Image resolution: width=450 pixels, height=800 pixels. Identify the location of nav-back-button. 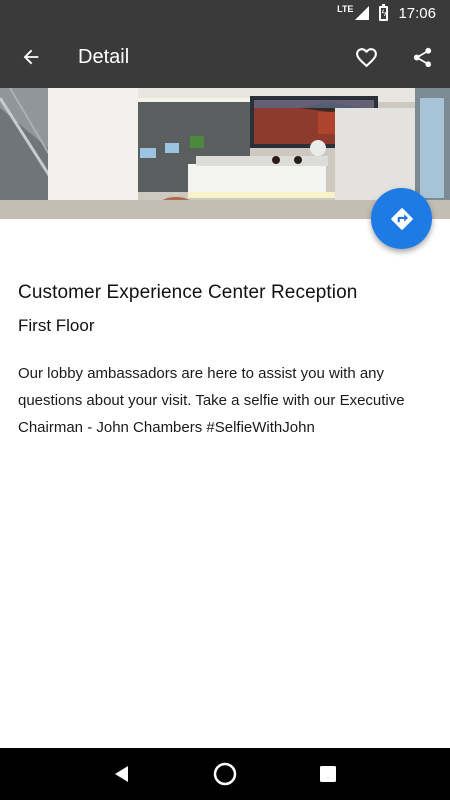
(122, 774).